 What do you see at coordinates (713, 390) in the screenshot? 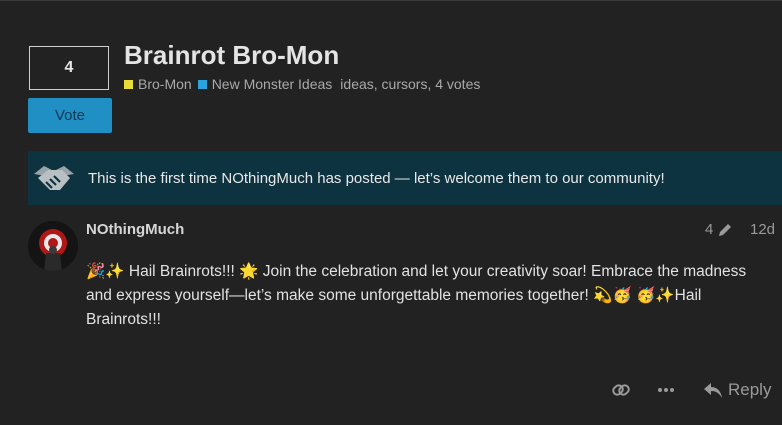
I see `reply-icon` at bounding box center [713, 390].